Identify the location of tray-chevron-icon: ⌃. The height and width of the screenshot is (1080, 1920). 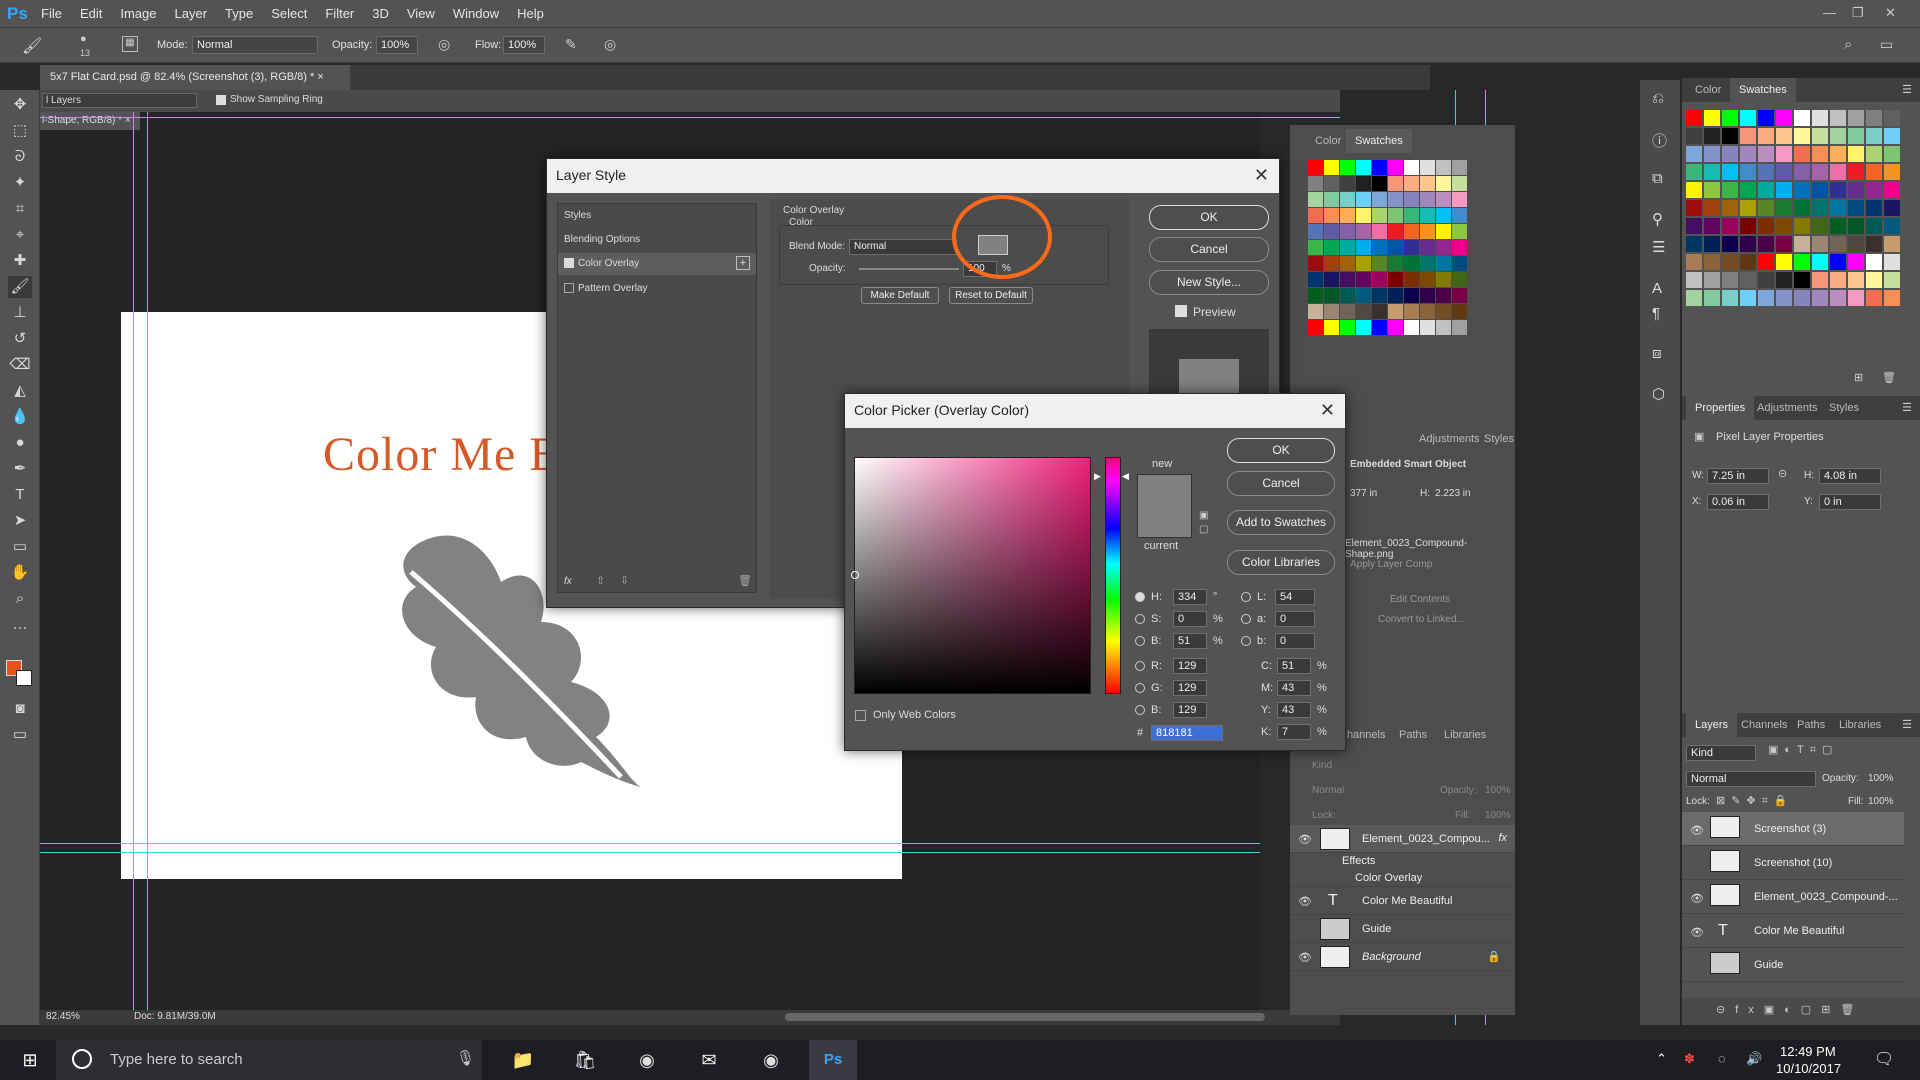
(1661, 1059).